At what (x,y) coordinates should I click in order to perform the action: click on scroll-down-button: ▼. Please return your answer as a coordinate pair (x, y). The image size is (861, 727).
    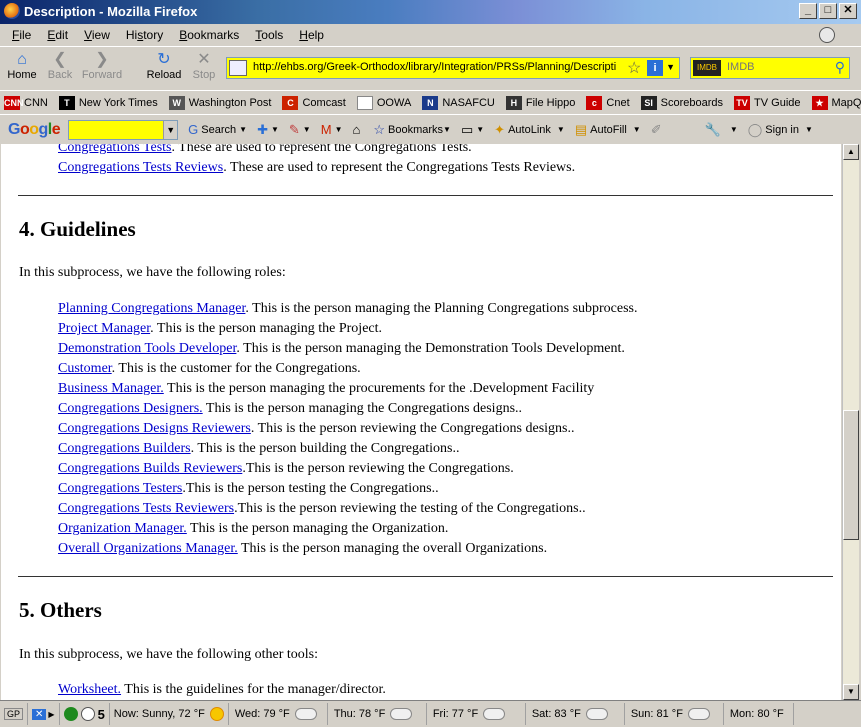
    Looking at the image, I should click on (851, 692).